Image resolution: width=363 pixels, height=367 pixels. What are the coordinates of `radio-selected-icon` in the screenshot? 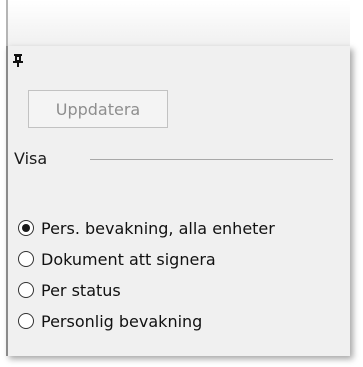 It's located at (26, 228).